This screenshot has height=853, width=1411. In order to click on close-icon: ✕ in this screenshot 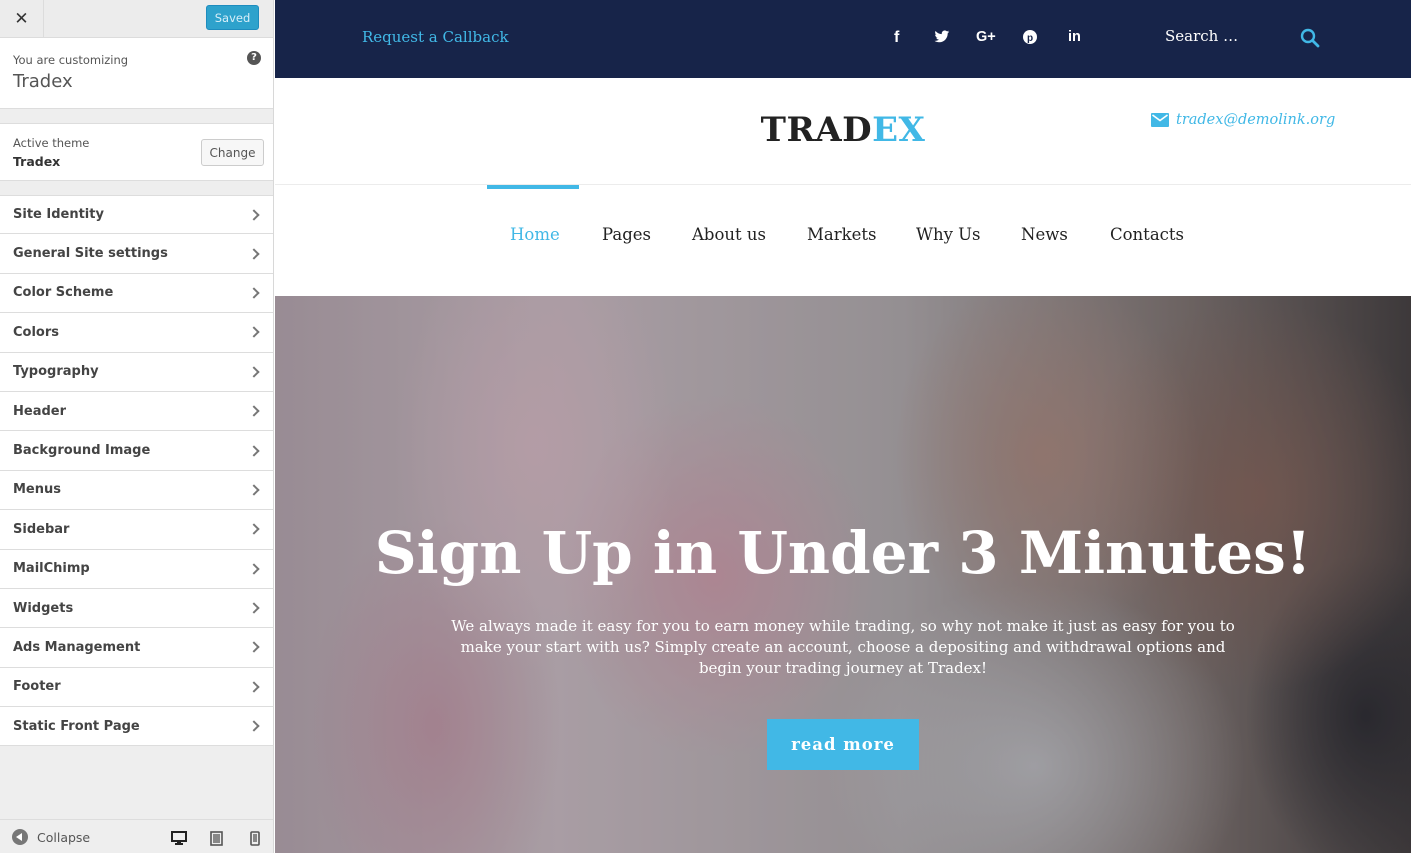, I will do `click(22, 18)`.